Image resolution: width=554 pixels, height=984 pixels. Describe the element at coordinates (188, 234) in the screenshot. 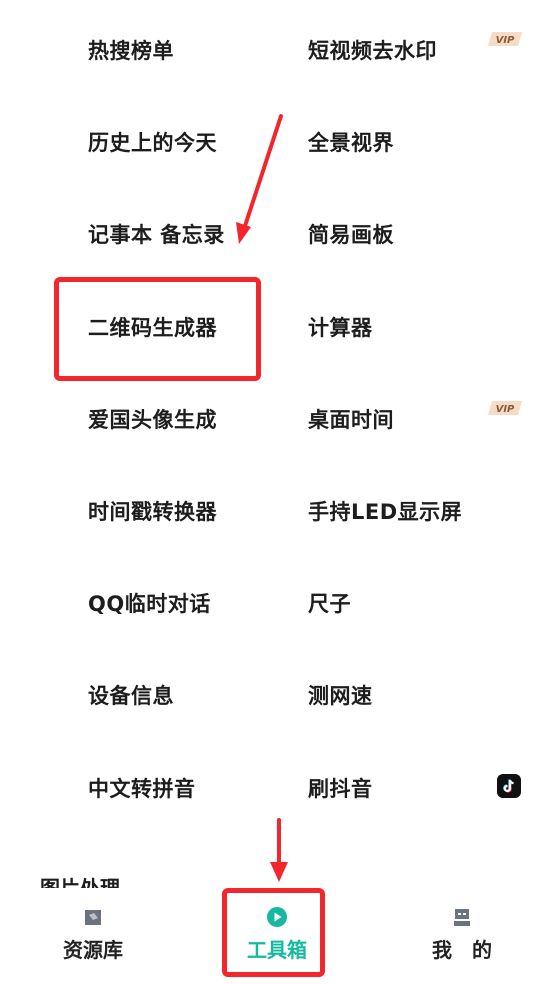

I see `tool-notepad: 记事本 备忘录` at that location.